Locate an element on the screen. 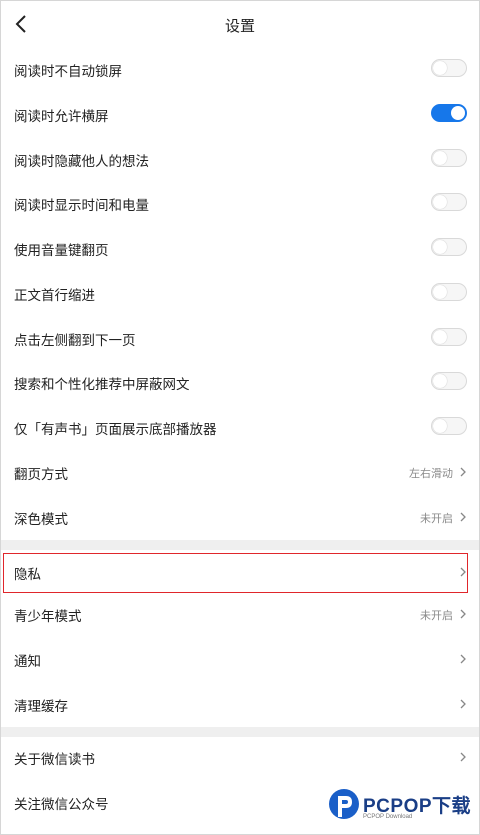  page-title: 设置 is located at coordinates (239, 26).